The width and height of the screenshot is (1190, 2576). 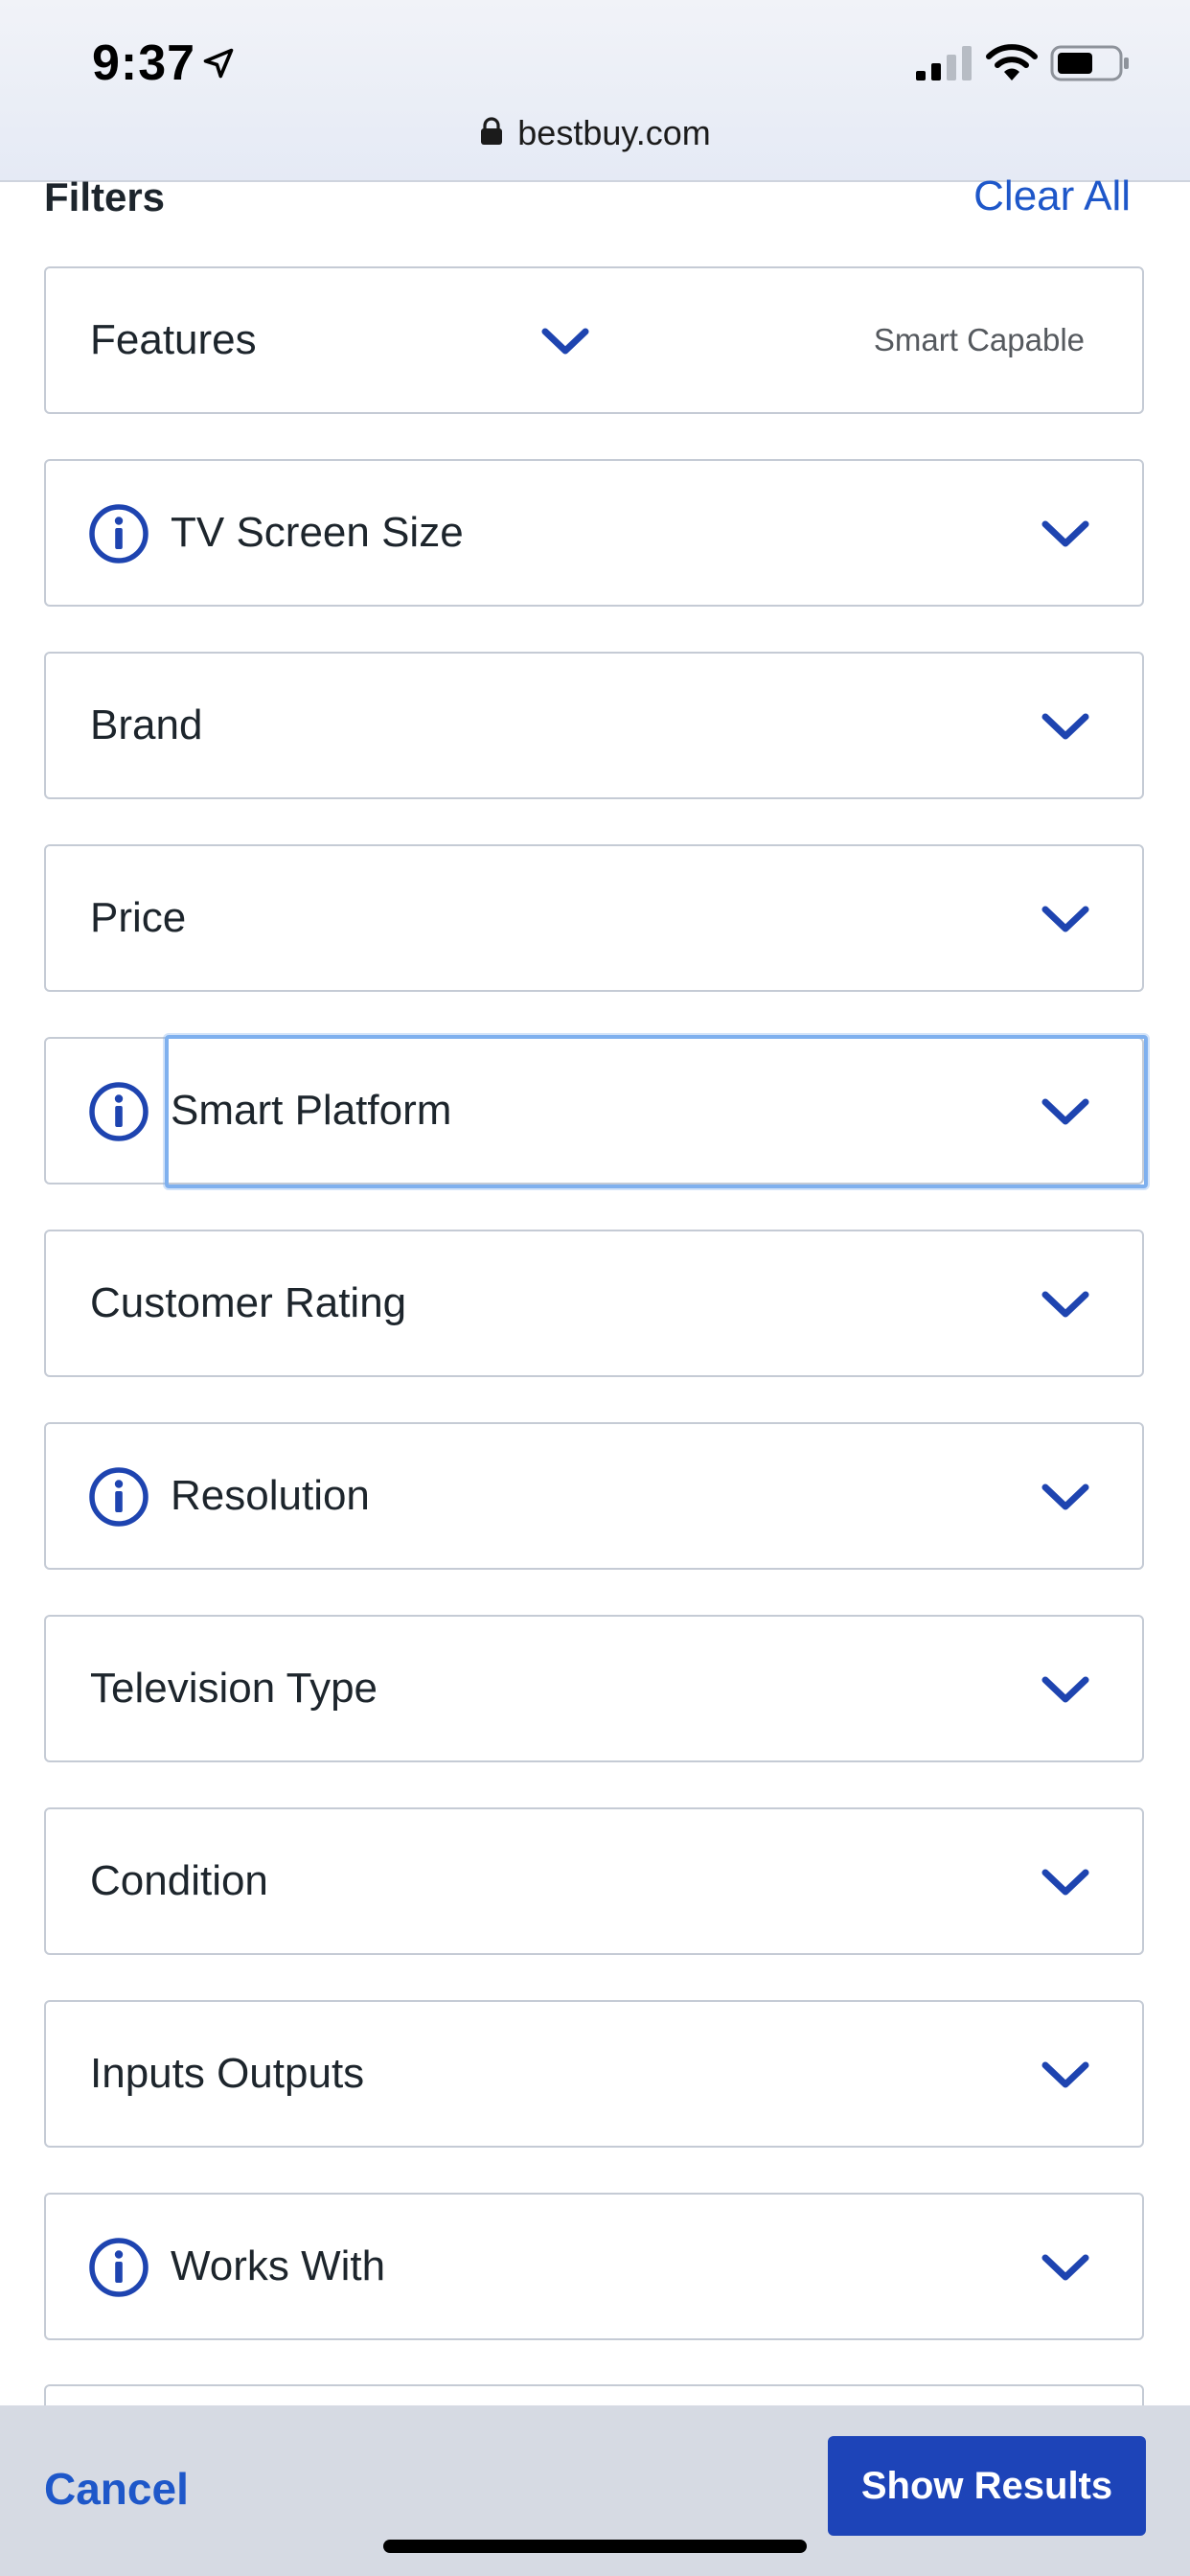 What do you see at coordinates (979, 339) in the screenshot?
I see `filter-selected-value: Smart Capable` at bounding box center [979, 339].